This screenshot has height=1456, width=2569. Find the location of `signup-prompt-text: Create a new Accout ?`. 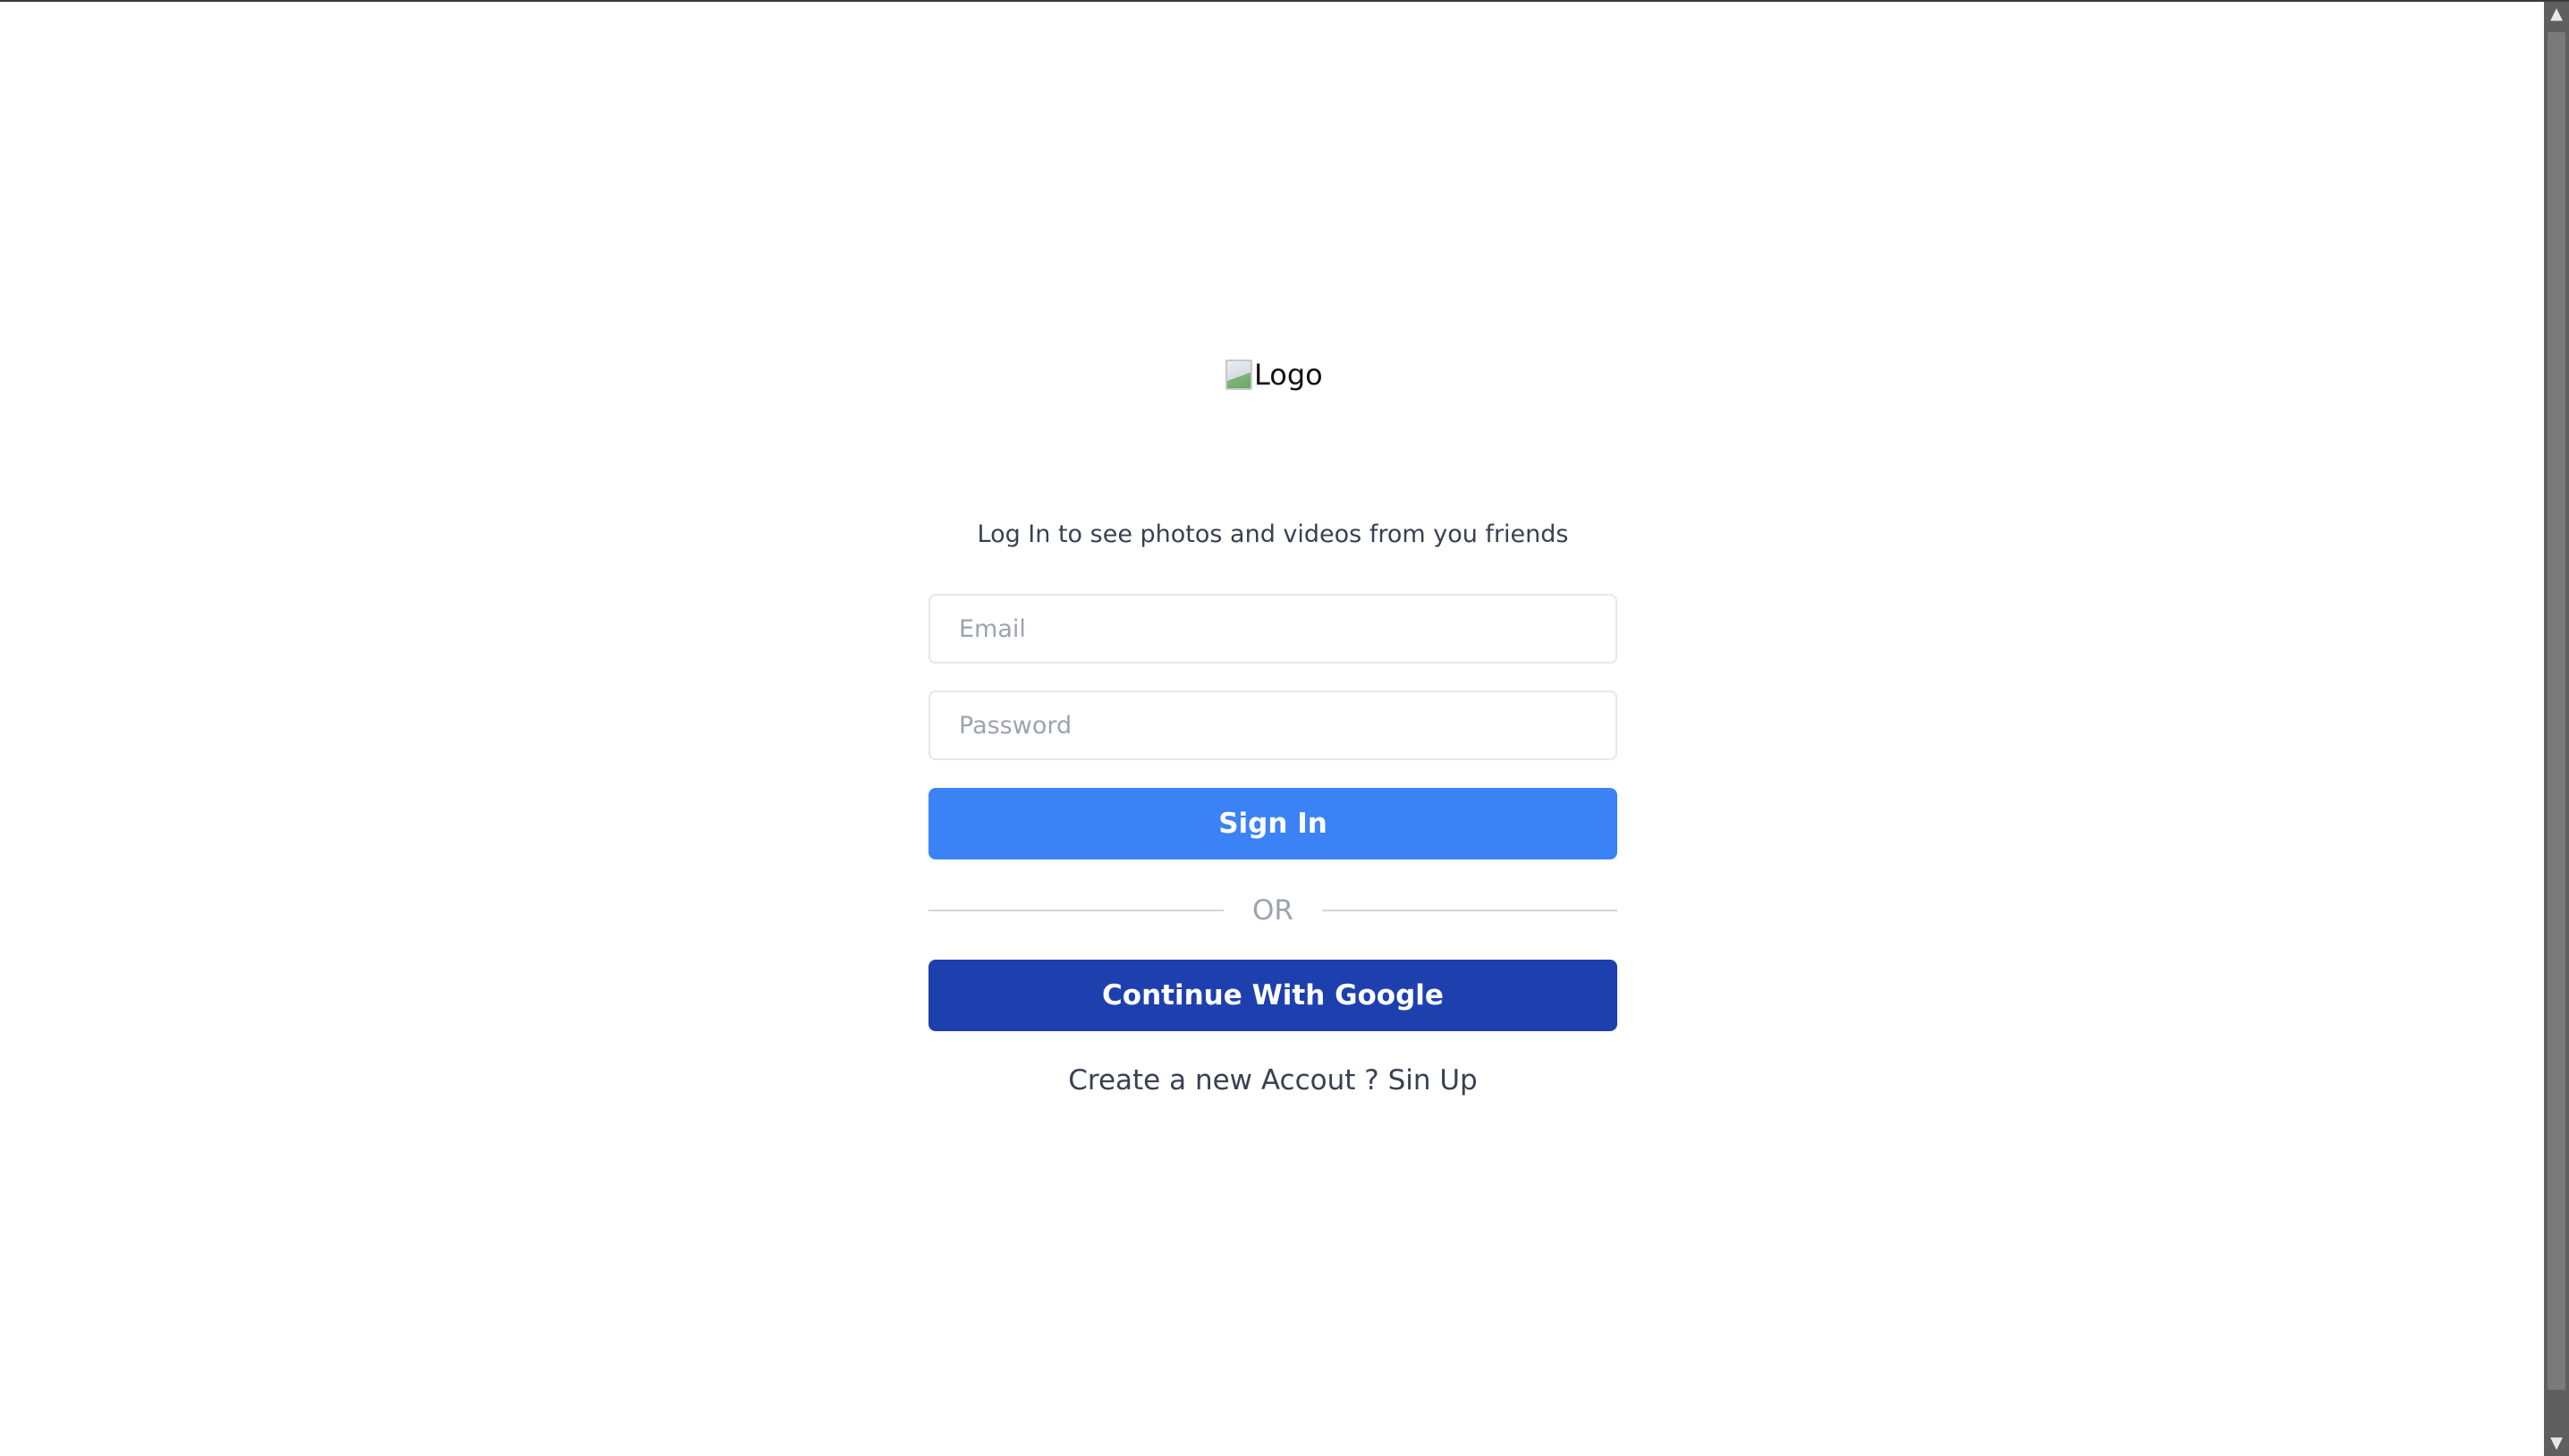

signup-prompt-text: Create a new Accout ? is located at coordinates (1228, 1080).